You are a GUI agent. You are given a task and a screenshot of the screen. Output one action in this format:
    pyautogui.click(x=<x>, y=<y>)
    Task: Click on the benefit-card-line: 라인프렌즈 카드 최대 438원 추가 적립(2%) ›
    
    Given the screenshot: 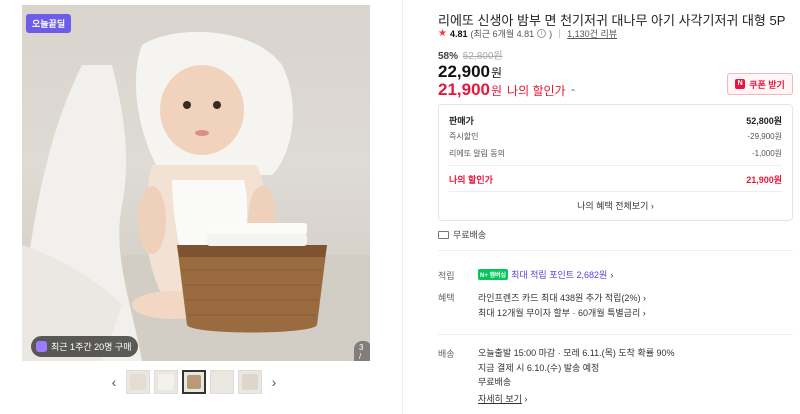 What is the action you would take?
    pyautogui.click(x=562, y=297)
    